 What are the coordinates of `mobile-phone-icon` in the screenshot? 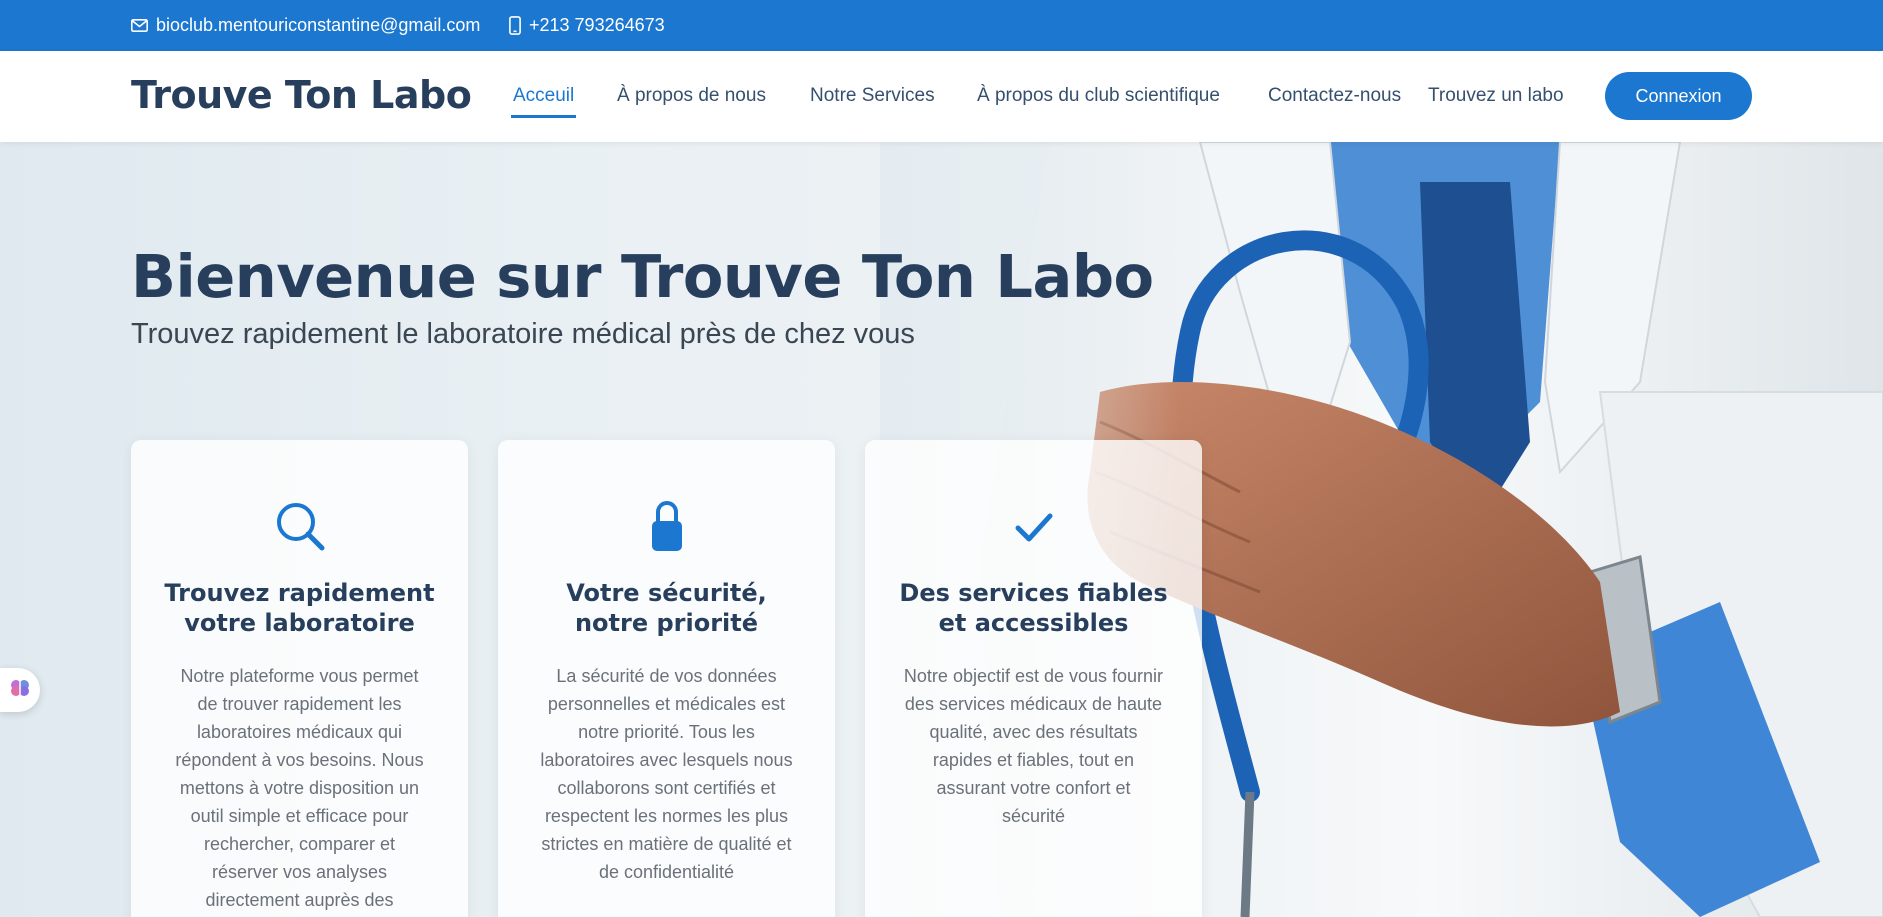 It's located at (515, 25).